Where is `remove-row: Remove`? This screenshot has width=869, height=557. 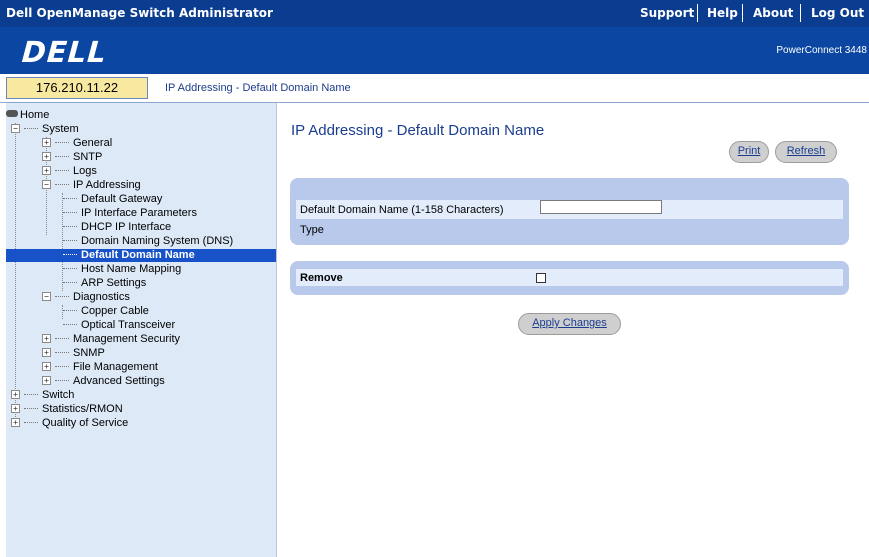
remove-row: Remove is located at coordinates (569, 277).